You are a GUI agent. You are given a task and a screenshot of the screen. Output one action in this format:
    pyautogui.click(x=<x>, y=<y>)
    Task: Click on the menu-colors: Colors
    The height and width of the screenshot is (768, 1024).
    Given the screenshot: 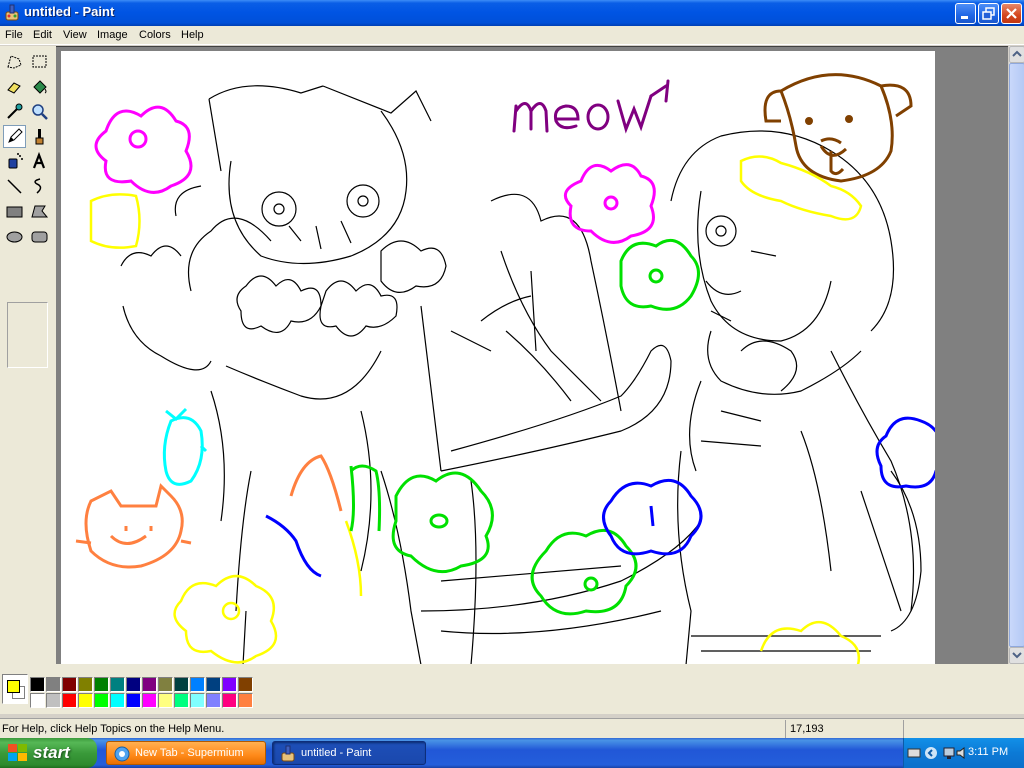 What is the action you would take?
    pyautogui.click(x=155, y=35)
    